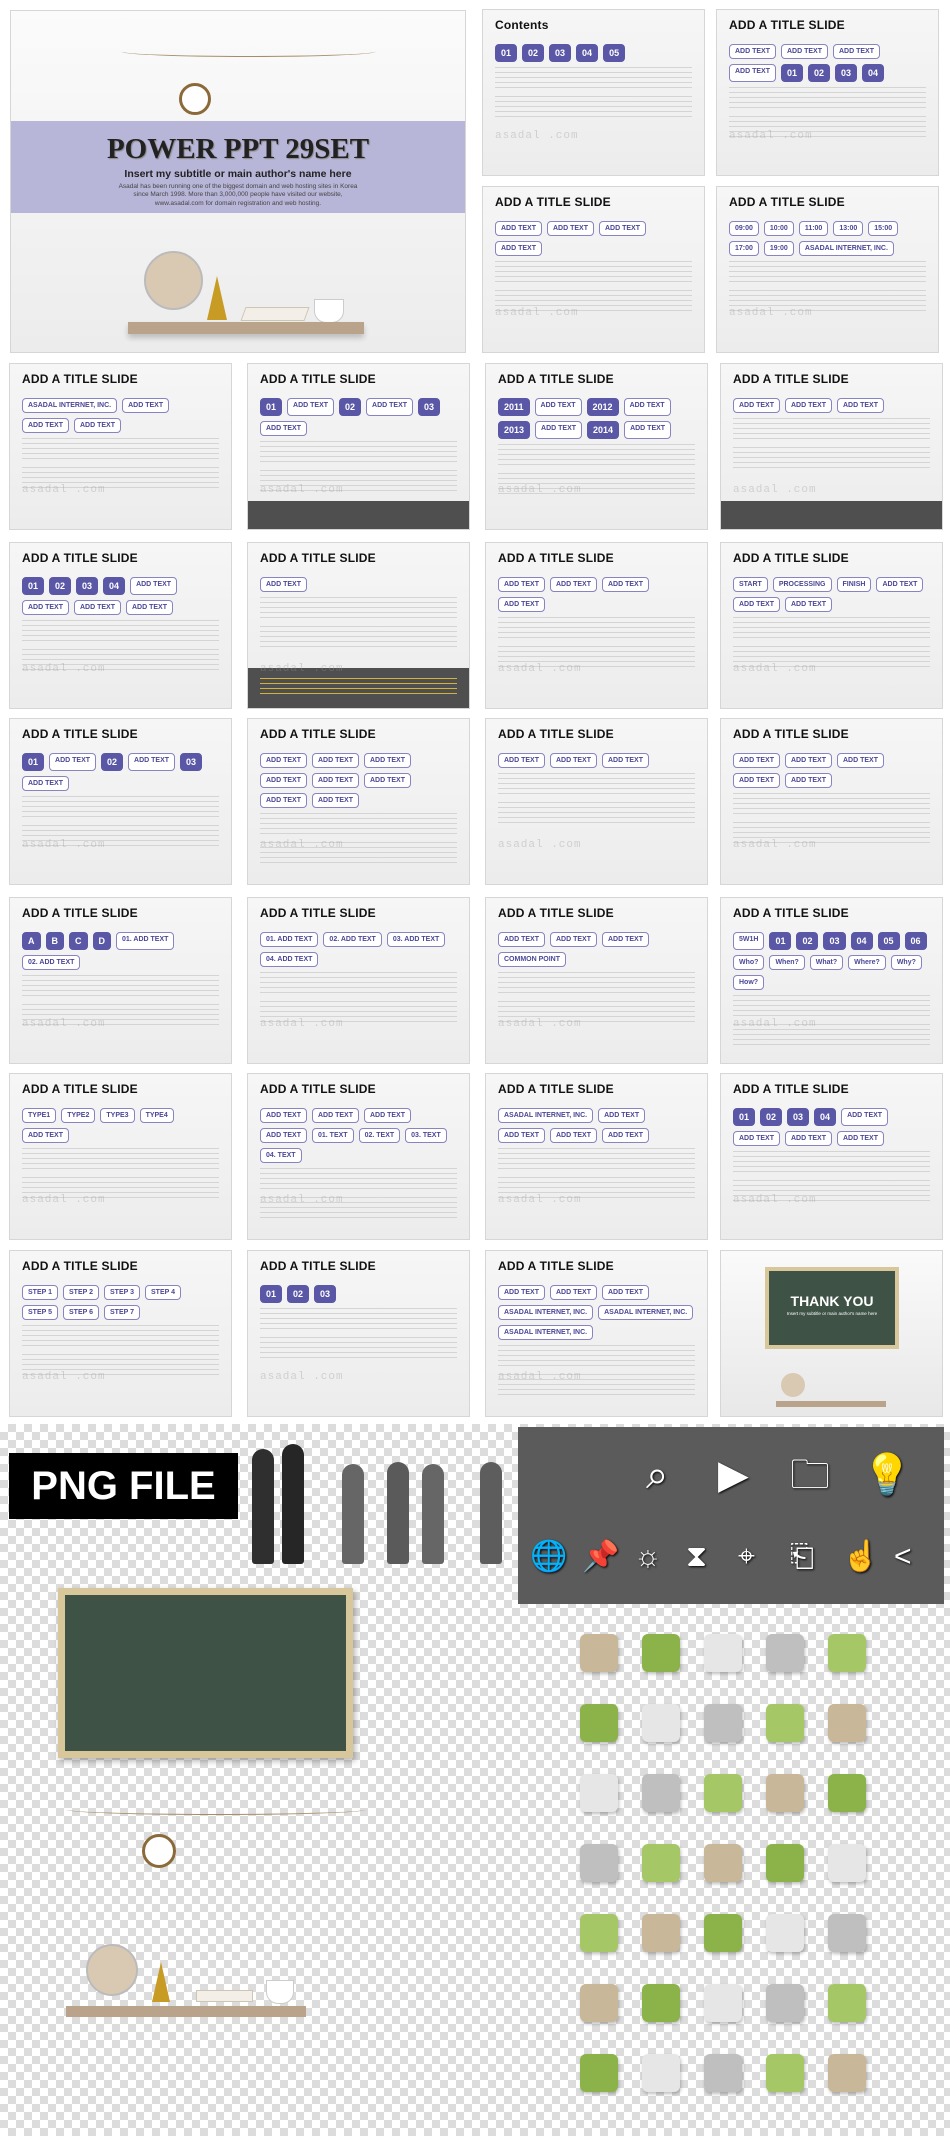  What do you see at coordinates (648, 1556) in the screenshot?
I see `lightbulb-icon: ☼` at bounding box center [648, 1556].